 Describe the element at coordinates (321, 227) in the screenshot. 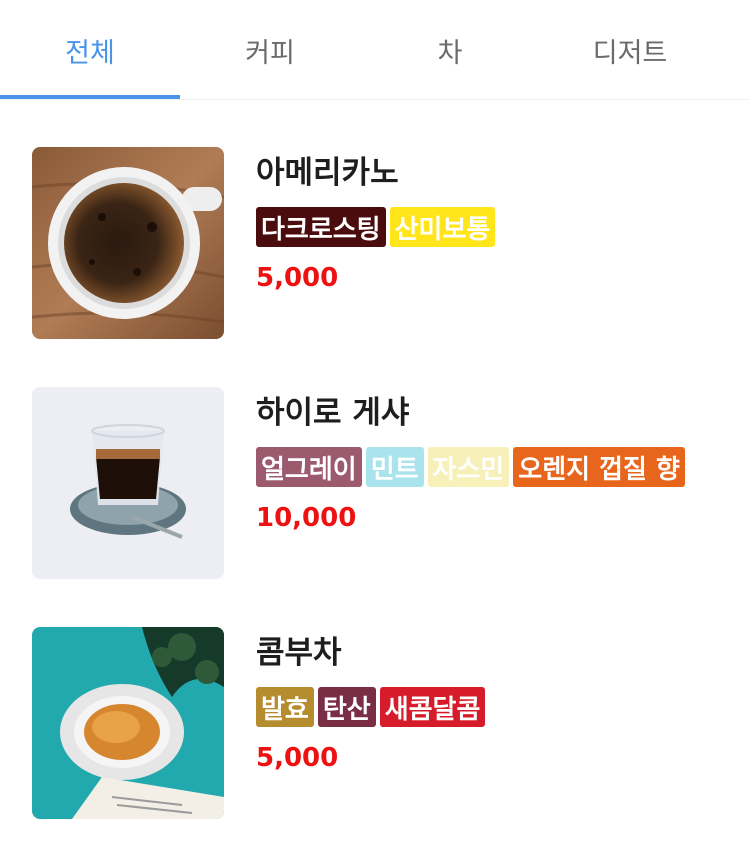

I see `flavor-tag: 다크로스팅` at that location.